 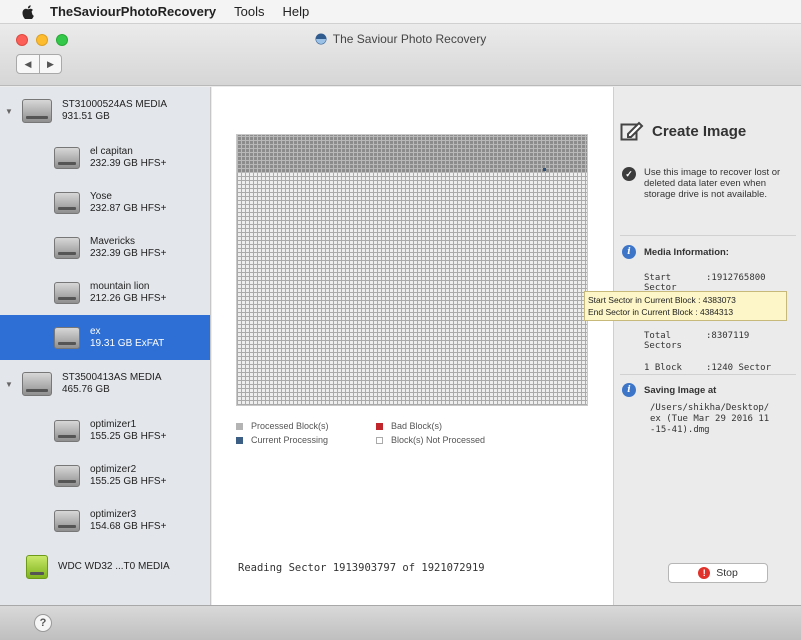 I want to click on legend-processed: Processed Block(s), so click(x=282, y=426).